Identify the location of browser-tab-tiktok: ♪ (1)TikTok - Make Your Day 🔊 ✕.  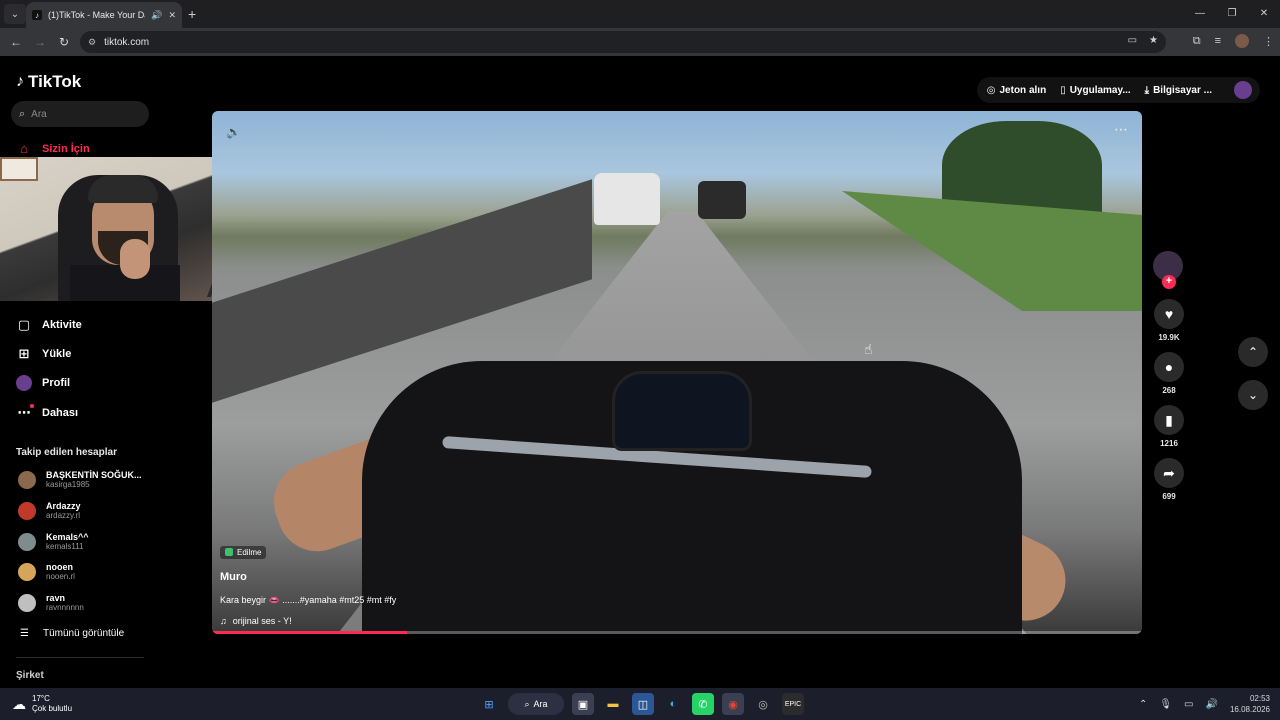
(104, 15).